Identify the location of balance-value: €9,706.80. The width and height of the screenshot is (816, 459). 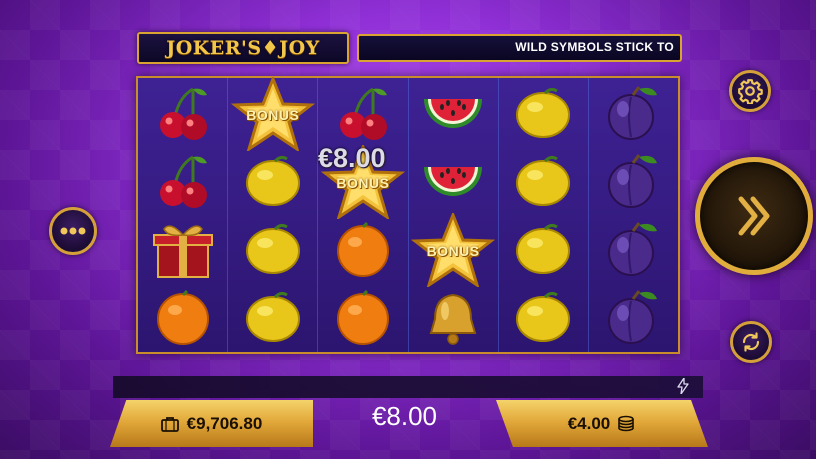
(224, 423).